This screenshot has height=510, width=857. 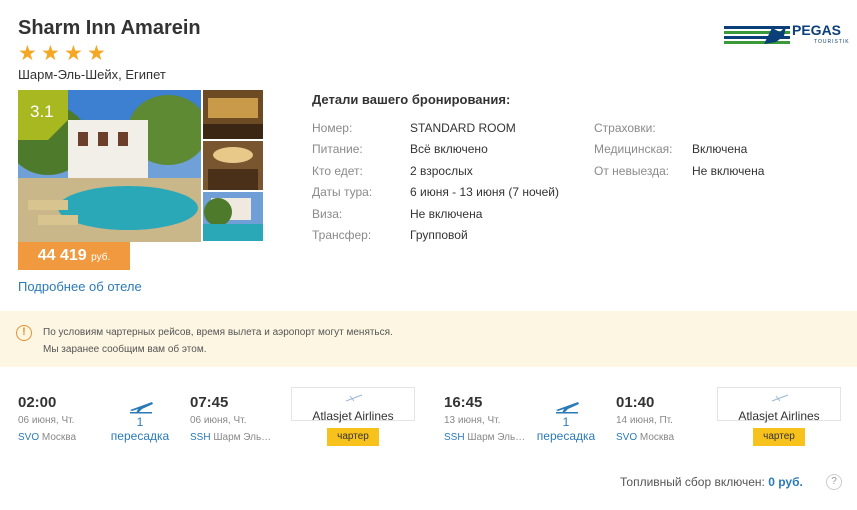 What do you see at coordinates (463, 402) in the screenshot?
I see `flight-back-departure-time: 16:45` at bounding box center [463, 402].